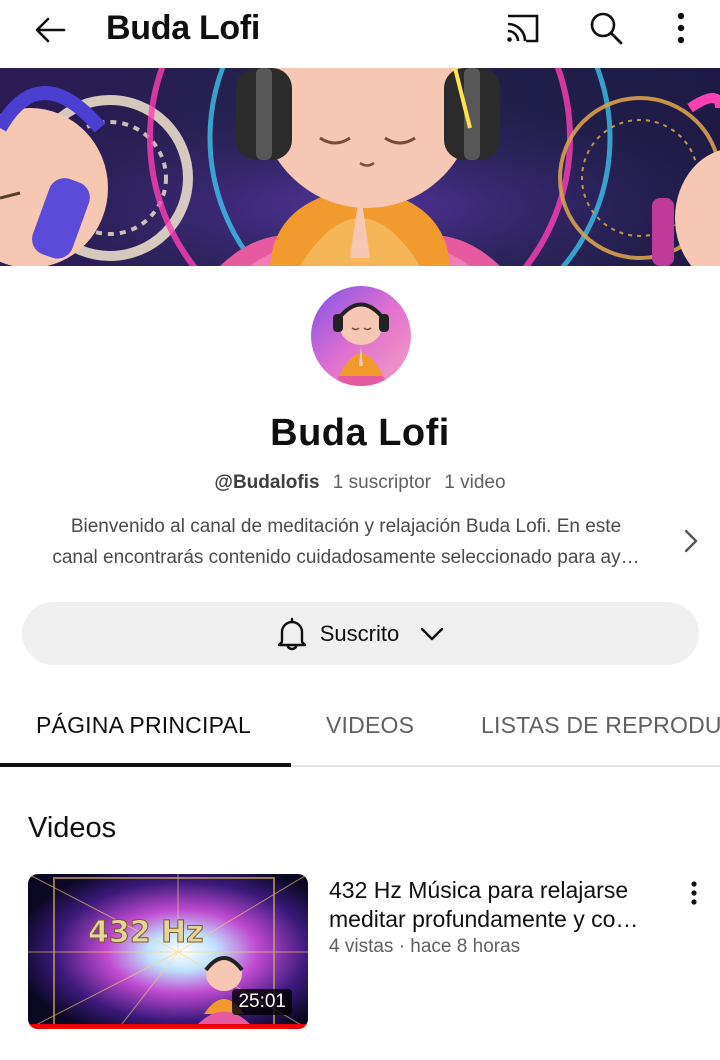  I want to click on channel-name: Buda Lofi, so click(360, 433).